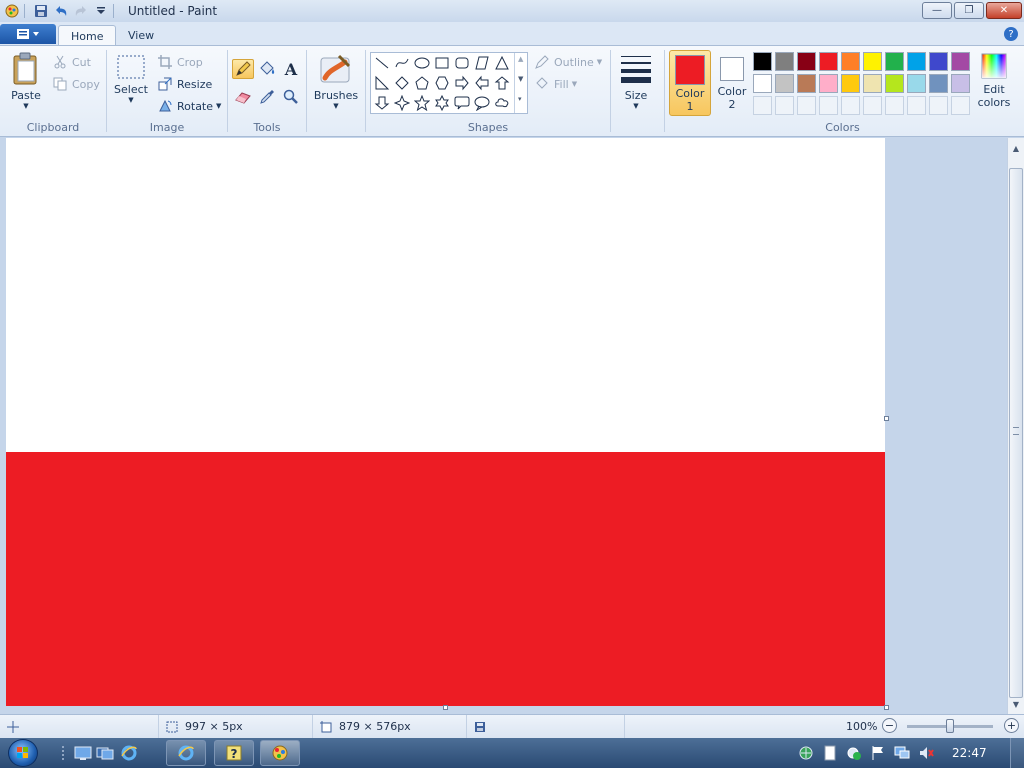 The height and width of the screenshot is (768, 1024). Describe the element at coordinates (81, 11) in the screenshot. I see `redo-icon` at that location.